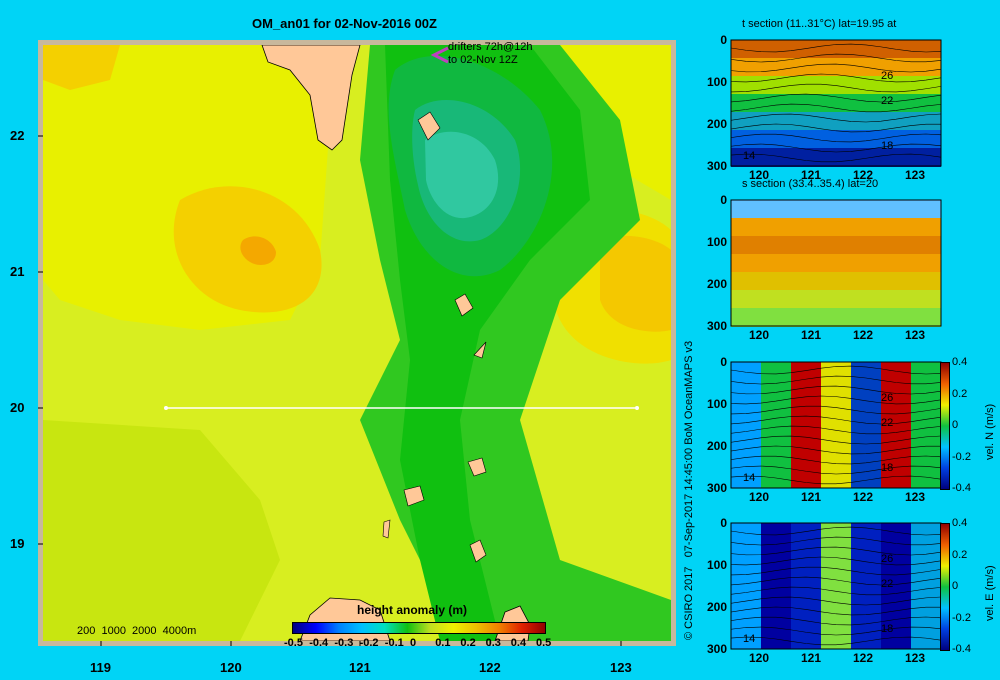  Describe the element at coordinates (863, 658) in the screenshot. I see `section-lon-tick: 122` at that location.